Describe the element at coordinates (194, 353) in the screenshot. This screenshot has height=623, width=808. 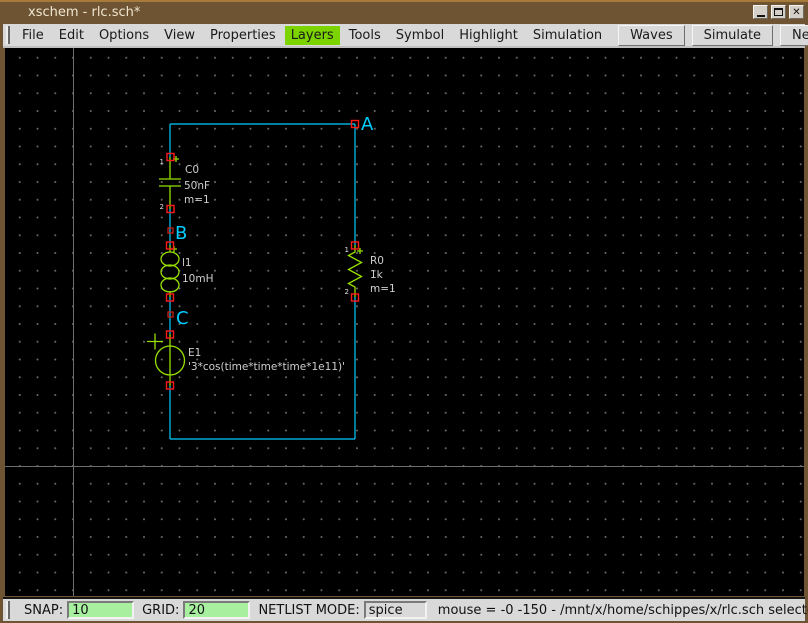
I see `component-ref: E1` at that location.